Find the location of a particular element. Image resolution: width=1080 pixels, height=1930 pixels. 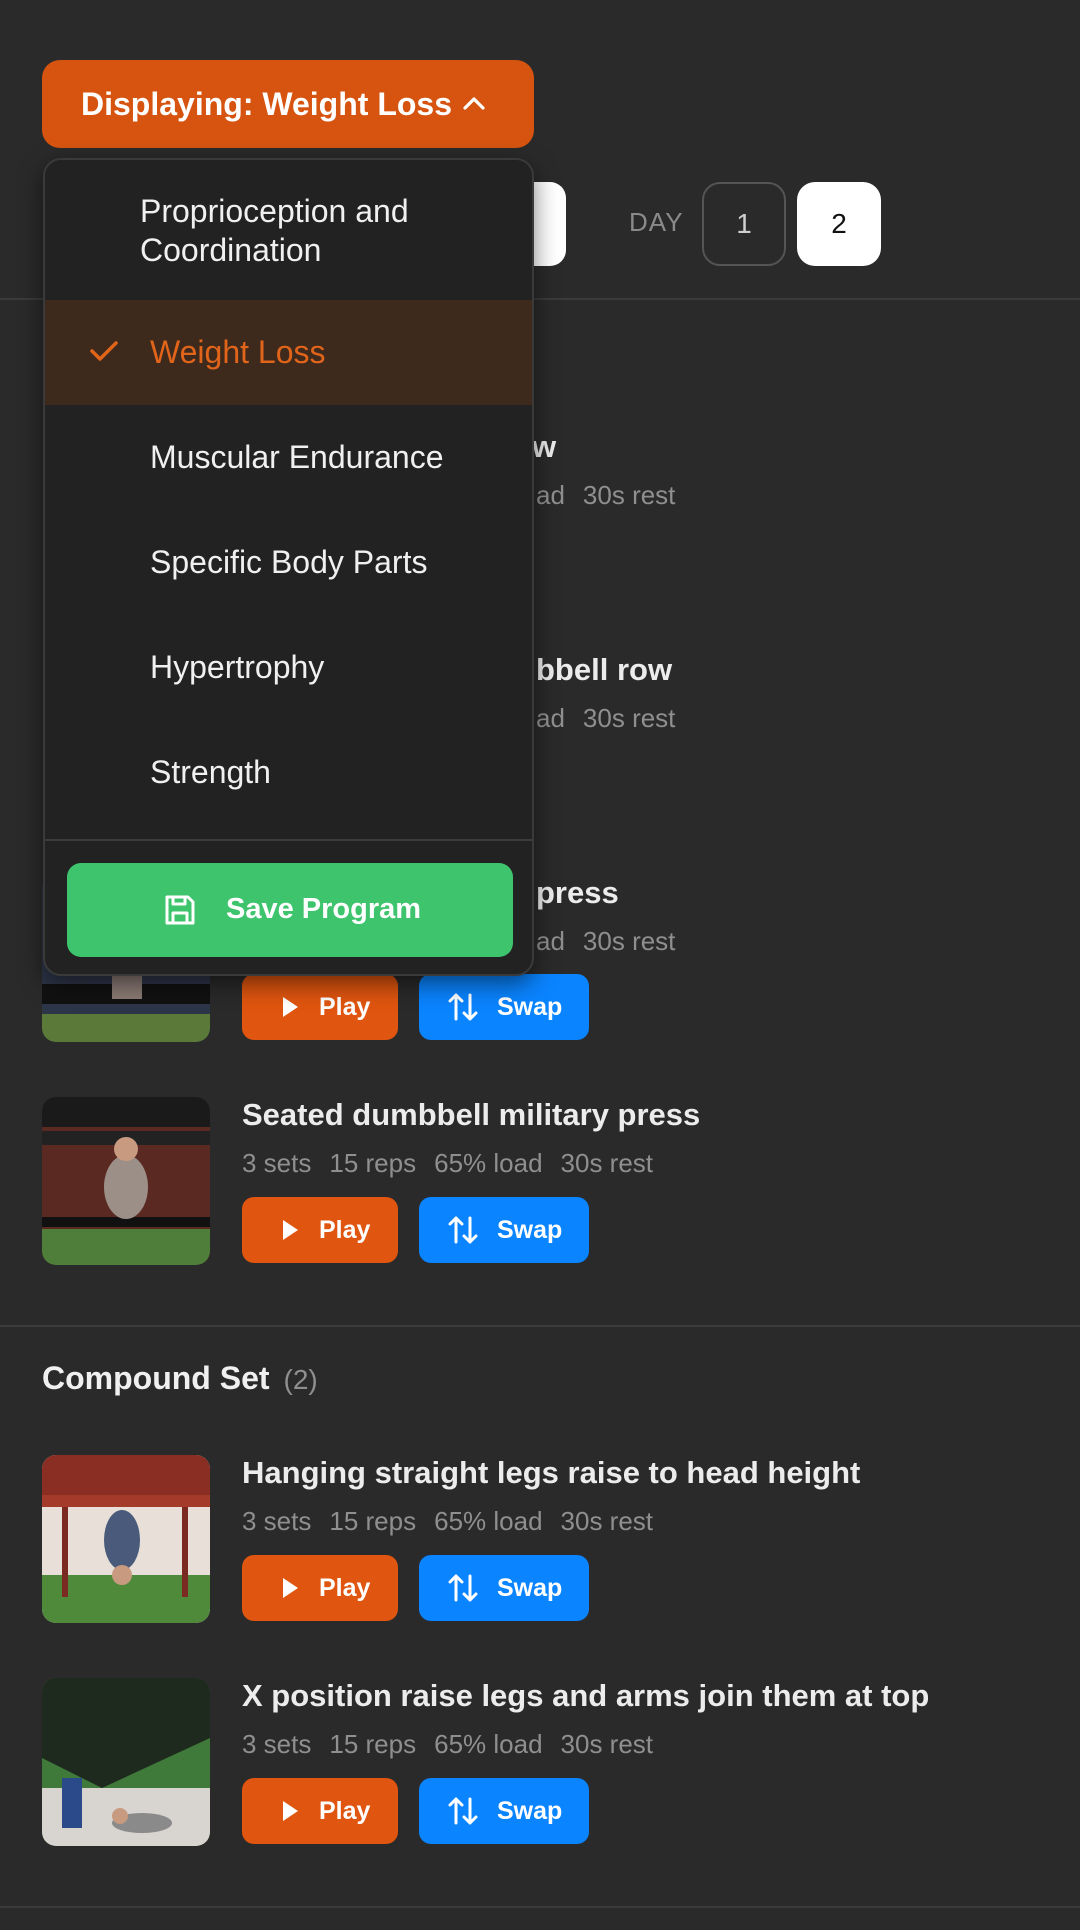

floppy-disk-icon is located at coordinates (180, 910).